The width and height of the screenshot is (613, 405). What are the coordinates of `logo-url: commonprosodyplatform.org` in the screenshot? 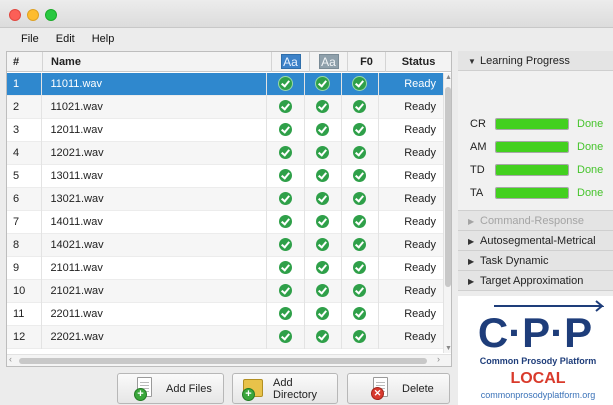 It's located at (538, 395).